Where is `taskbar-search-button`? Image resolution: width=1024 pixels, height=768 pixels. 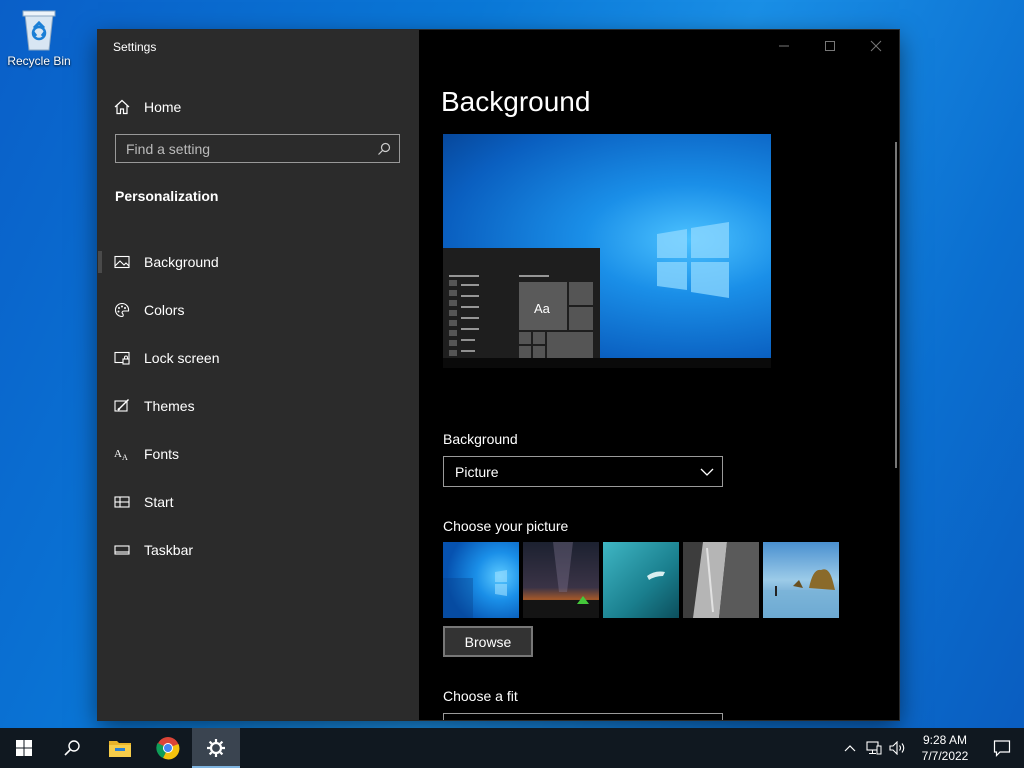
taskbar-search-button is located at coordinates (72, 748).